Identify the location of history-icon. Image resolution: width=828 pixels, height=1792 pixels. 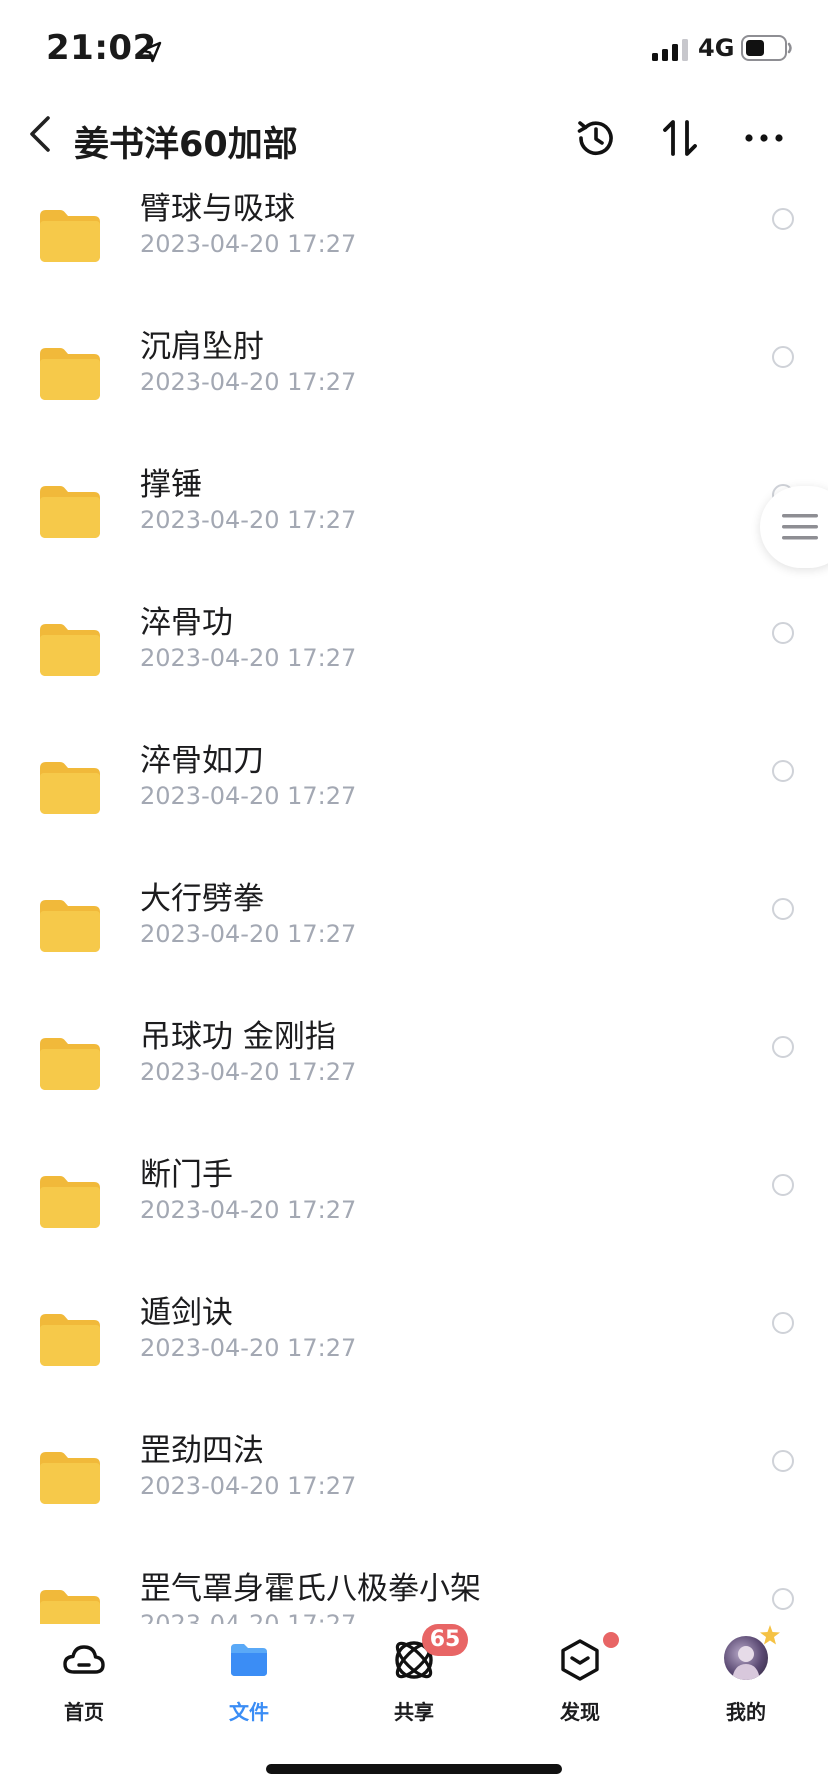
(596, 138).